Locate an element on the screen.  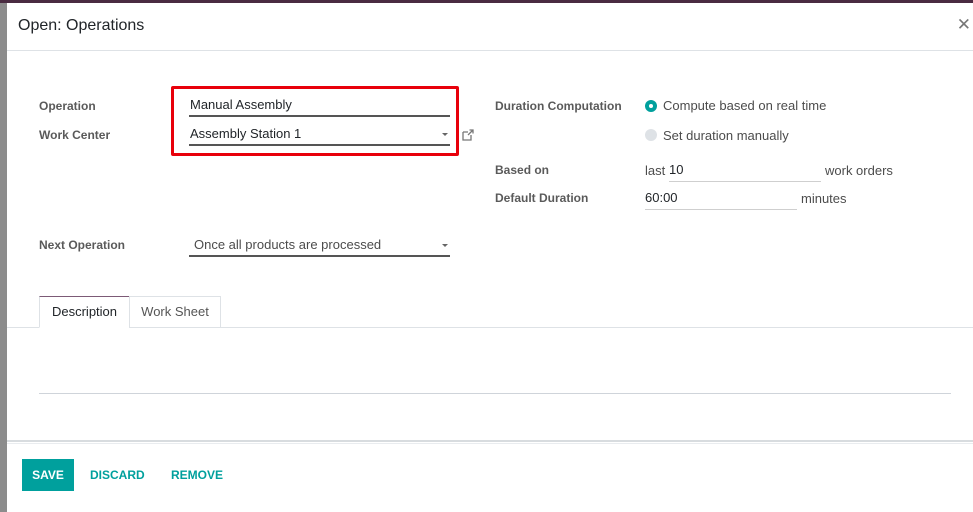
footer-divider is located at coordinates (490, 442).